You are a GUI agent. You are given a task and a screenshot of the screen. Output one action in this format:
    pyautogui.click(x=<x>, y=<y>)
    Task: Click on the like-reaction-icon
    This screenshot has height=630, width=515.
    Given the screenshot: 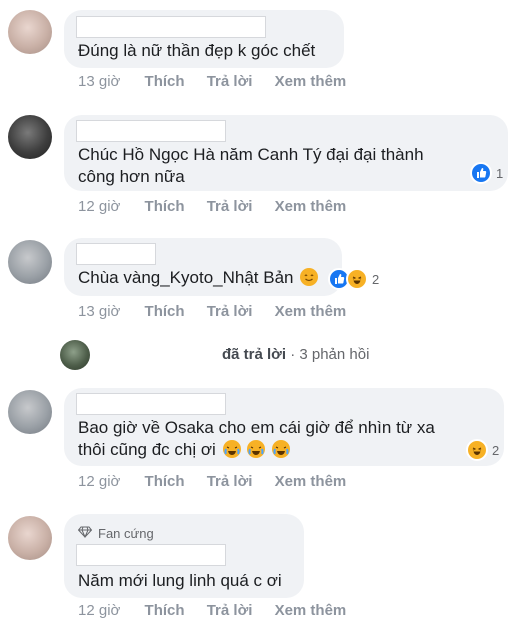 What is the action you would take?
    pyautogui.click(x=481, y=173)
    